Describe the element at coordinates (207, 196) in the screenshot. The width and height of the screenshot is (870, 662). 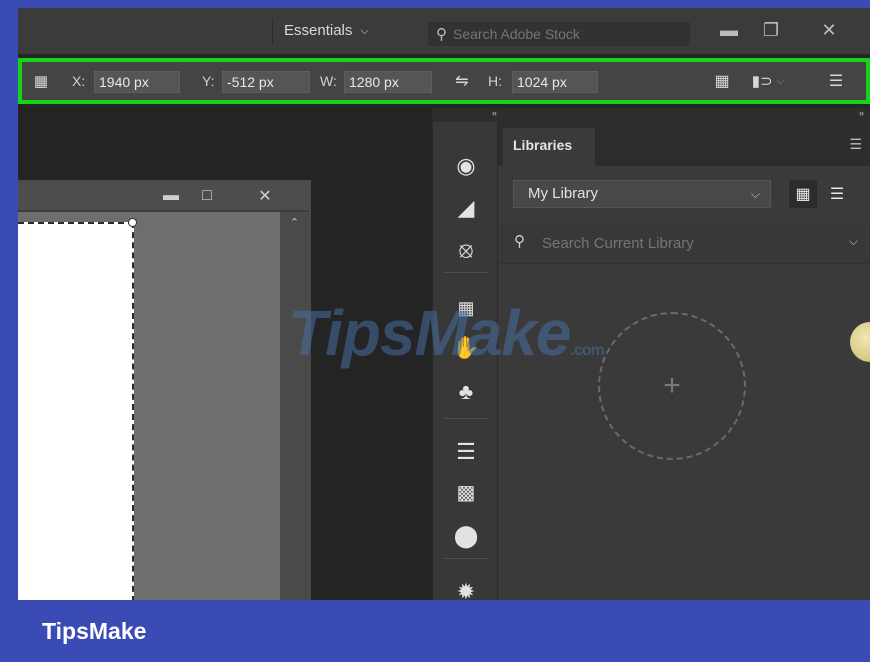
I see `doc-maximize-button: □` at that location.